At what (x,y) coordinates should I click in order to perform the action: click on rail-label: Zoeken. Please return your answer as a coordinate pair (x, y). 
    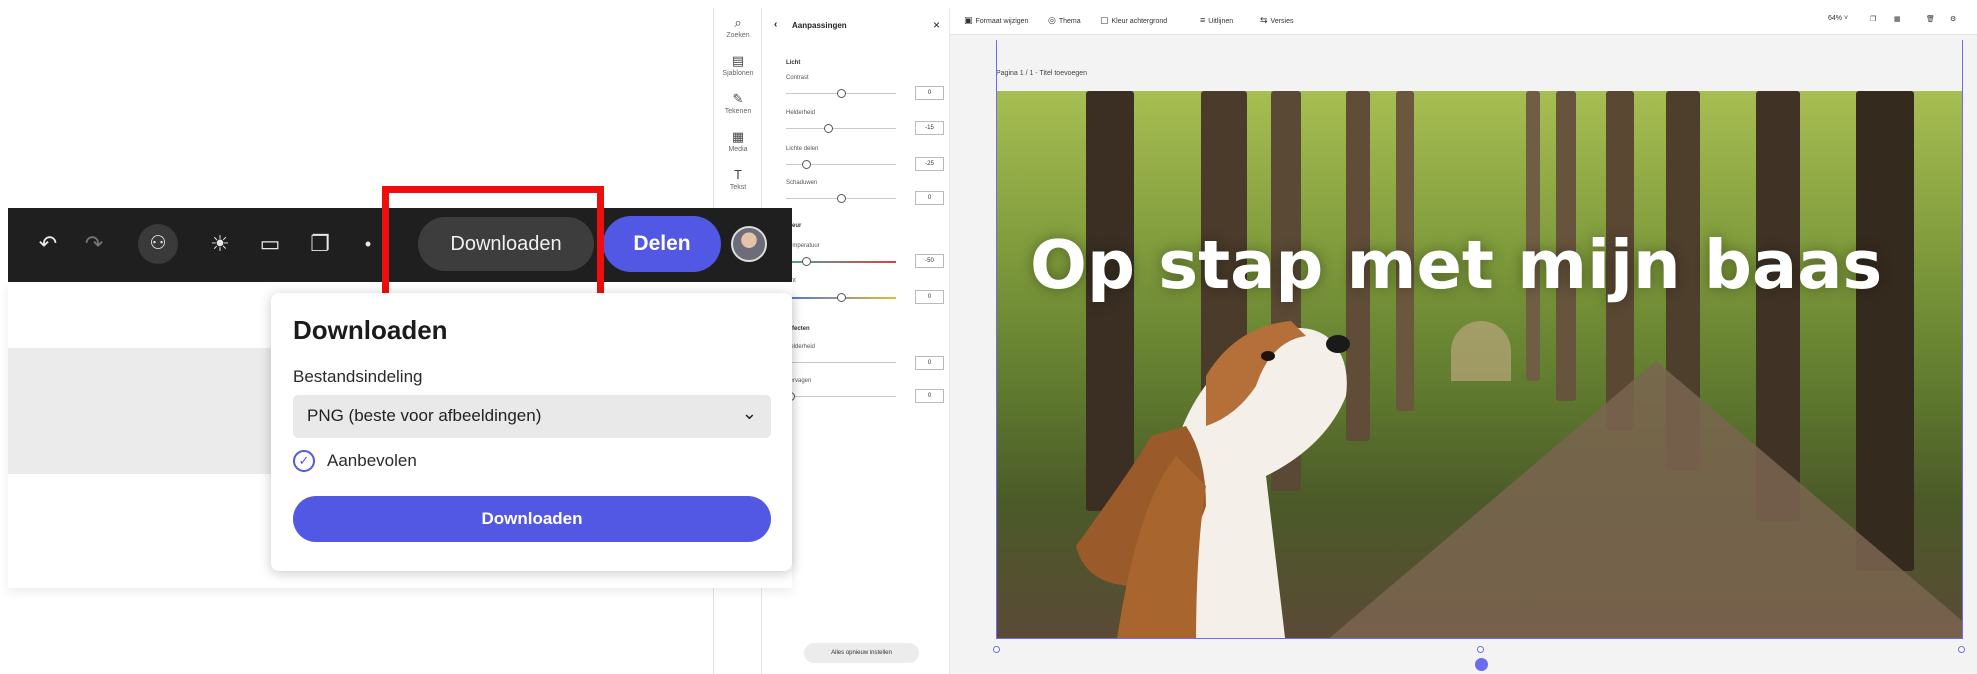
    Looking at the image, I should click on (738, 35).